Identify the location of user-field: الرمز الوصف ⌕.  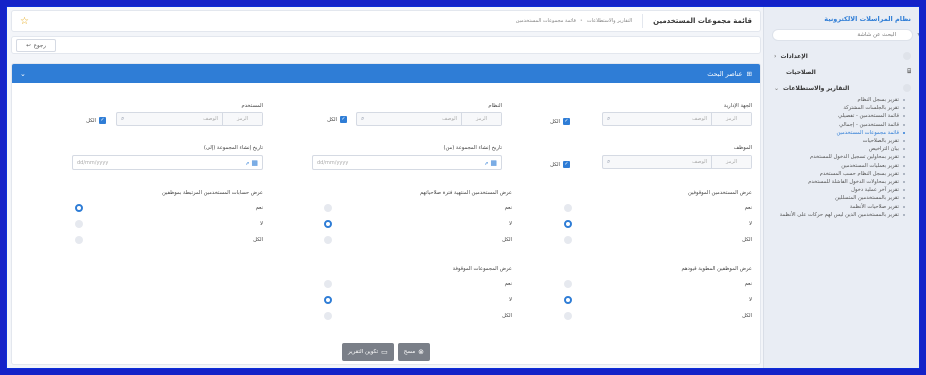
(189, 119).